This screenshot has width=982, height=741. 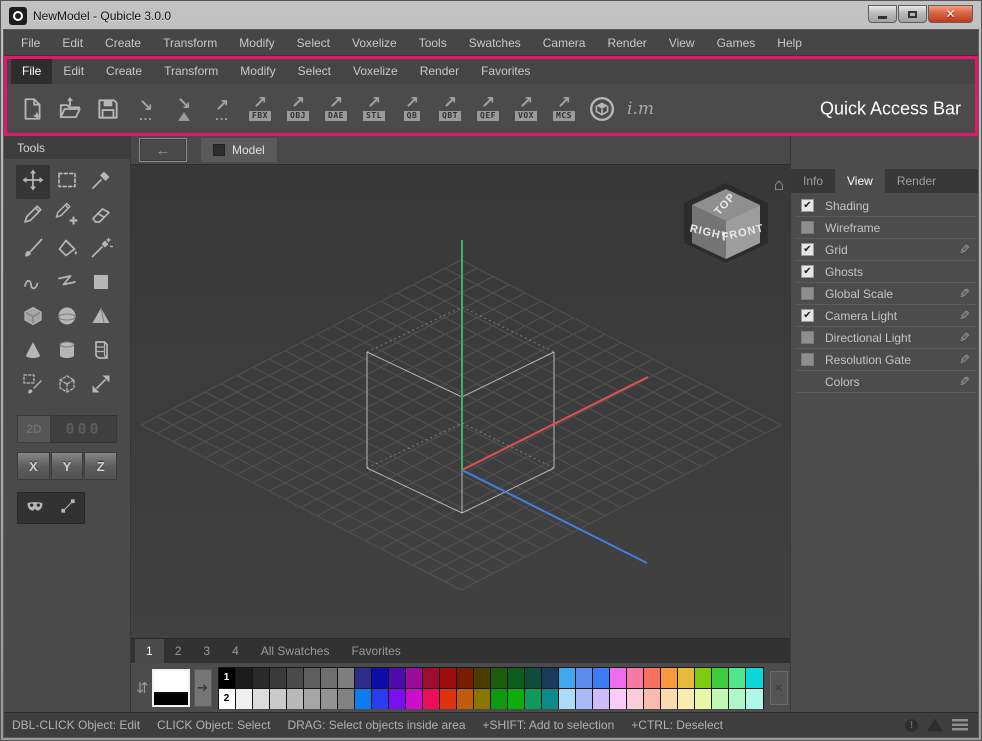 I want to click on fill-tool, so click(x=67, y=250).